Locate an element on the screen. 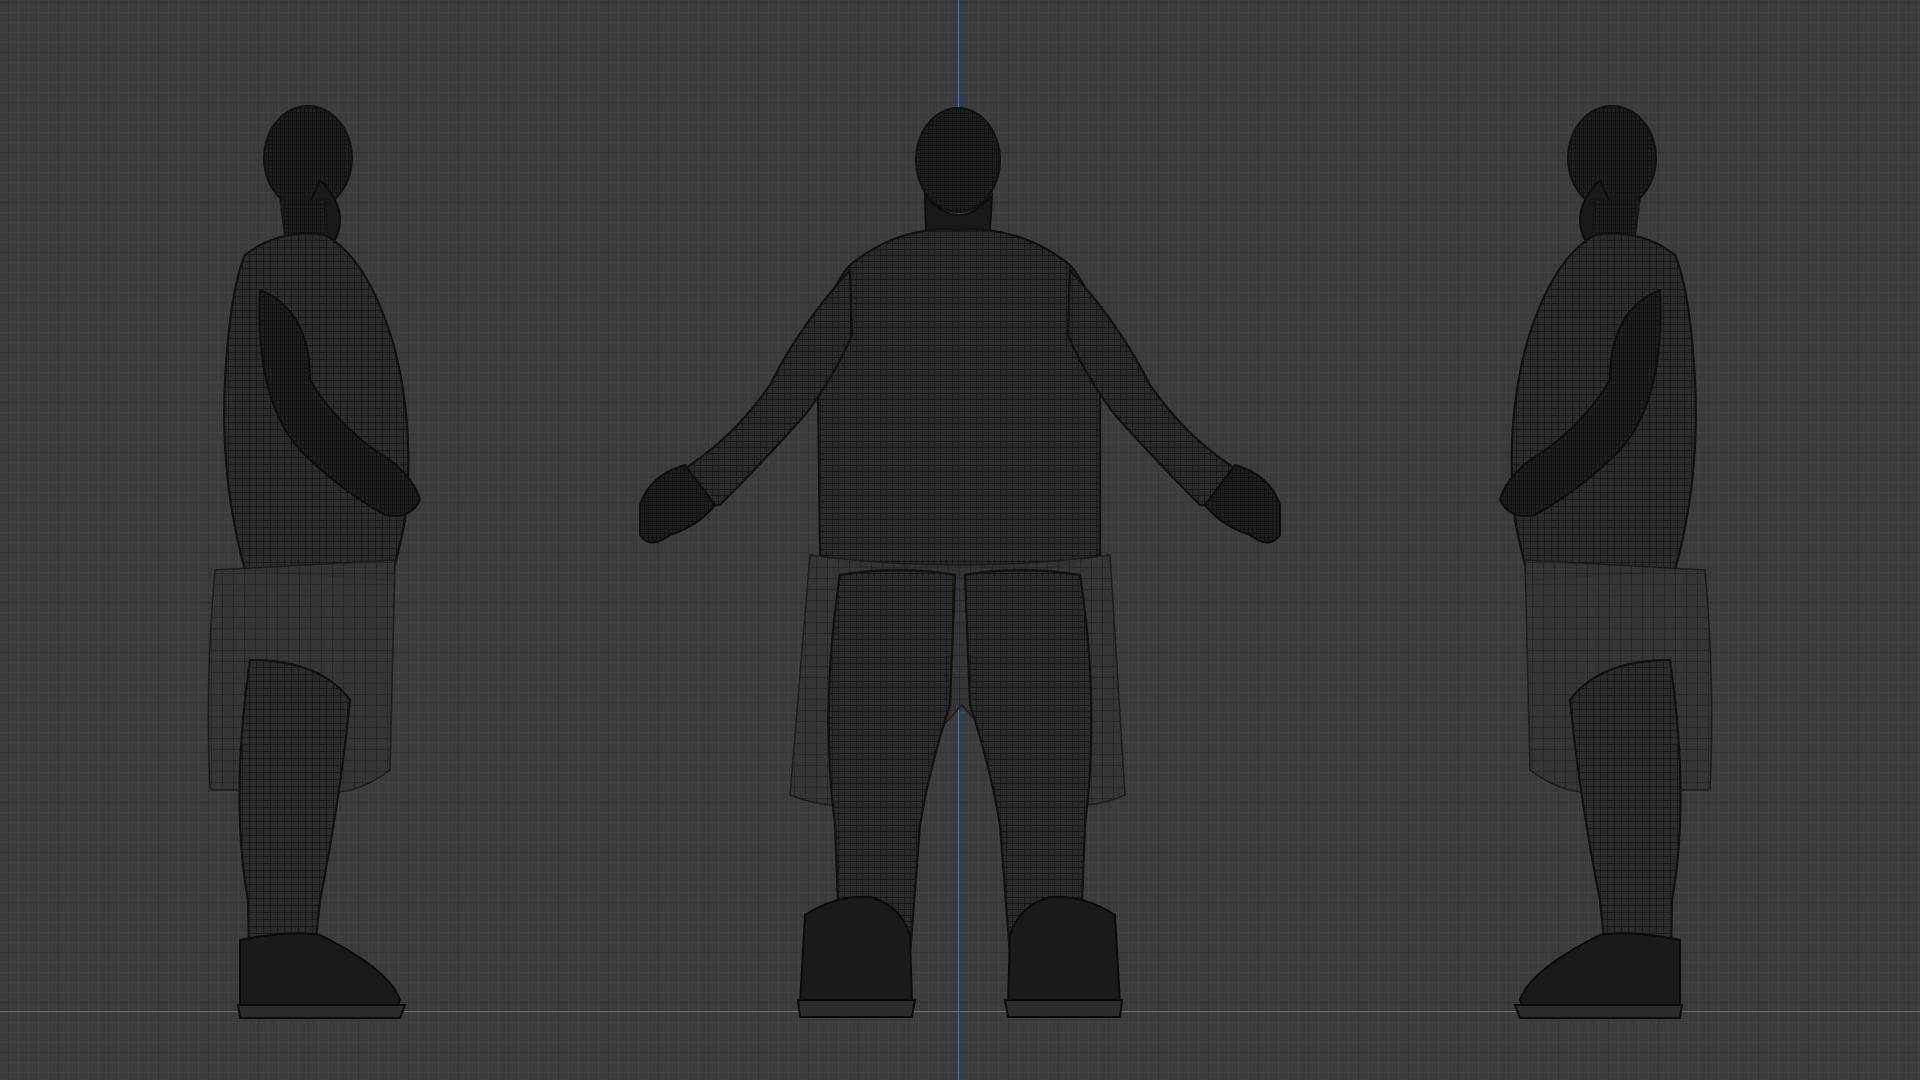  character-side-view-left is located at coordinates (330, 560).